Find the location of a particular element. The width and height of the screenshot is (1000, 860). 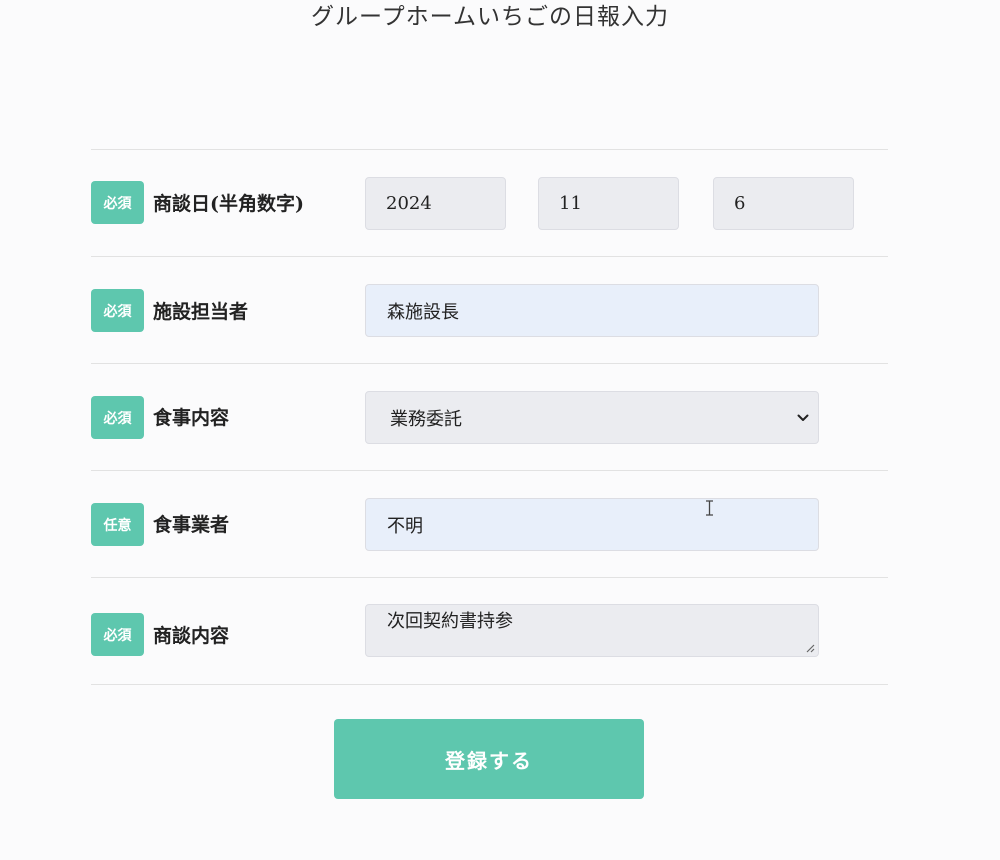

chevron-down-icon is located at coordinates (803, 418).